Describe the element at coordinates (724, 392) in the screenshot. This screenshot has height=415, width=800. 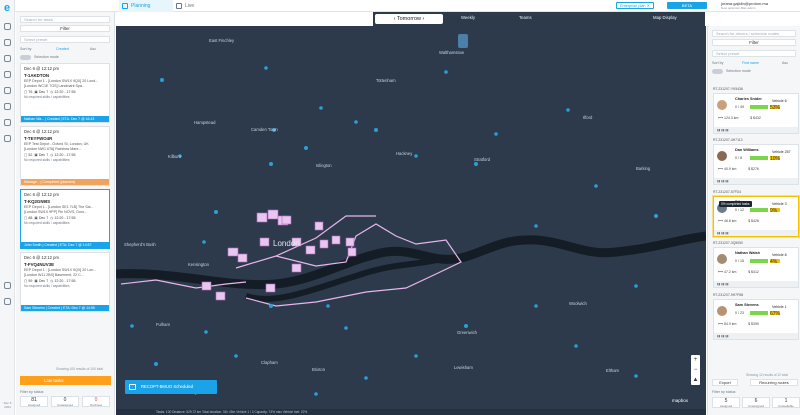
I see `filter-by-status-label: Filter by status` at that location.